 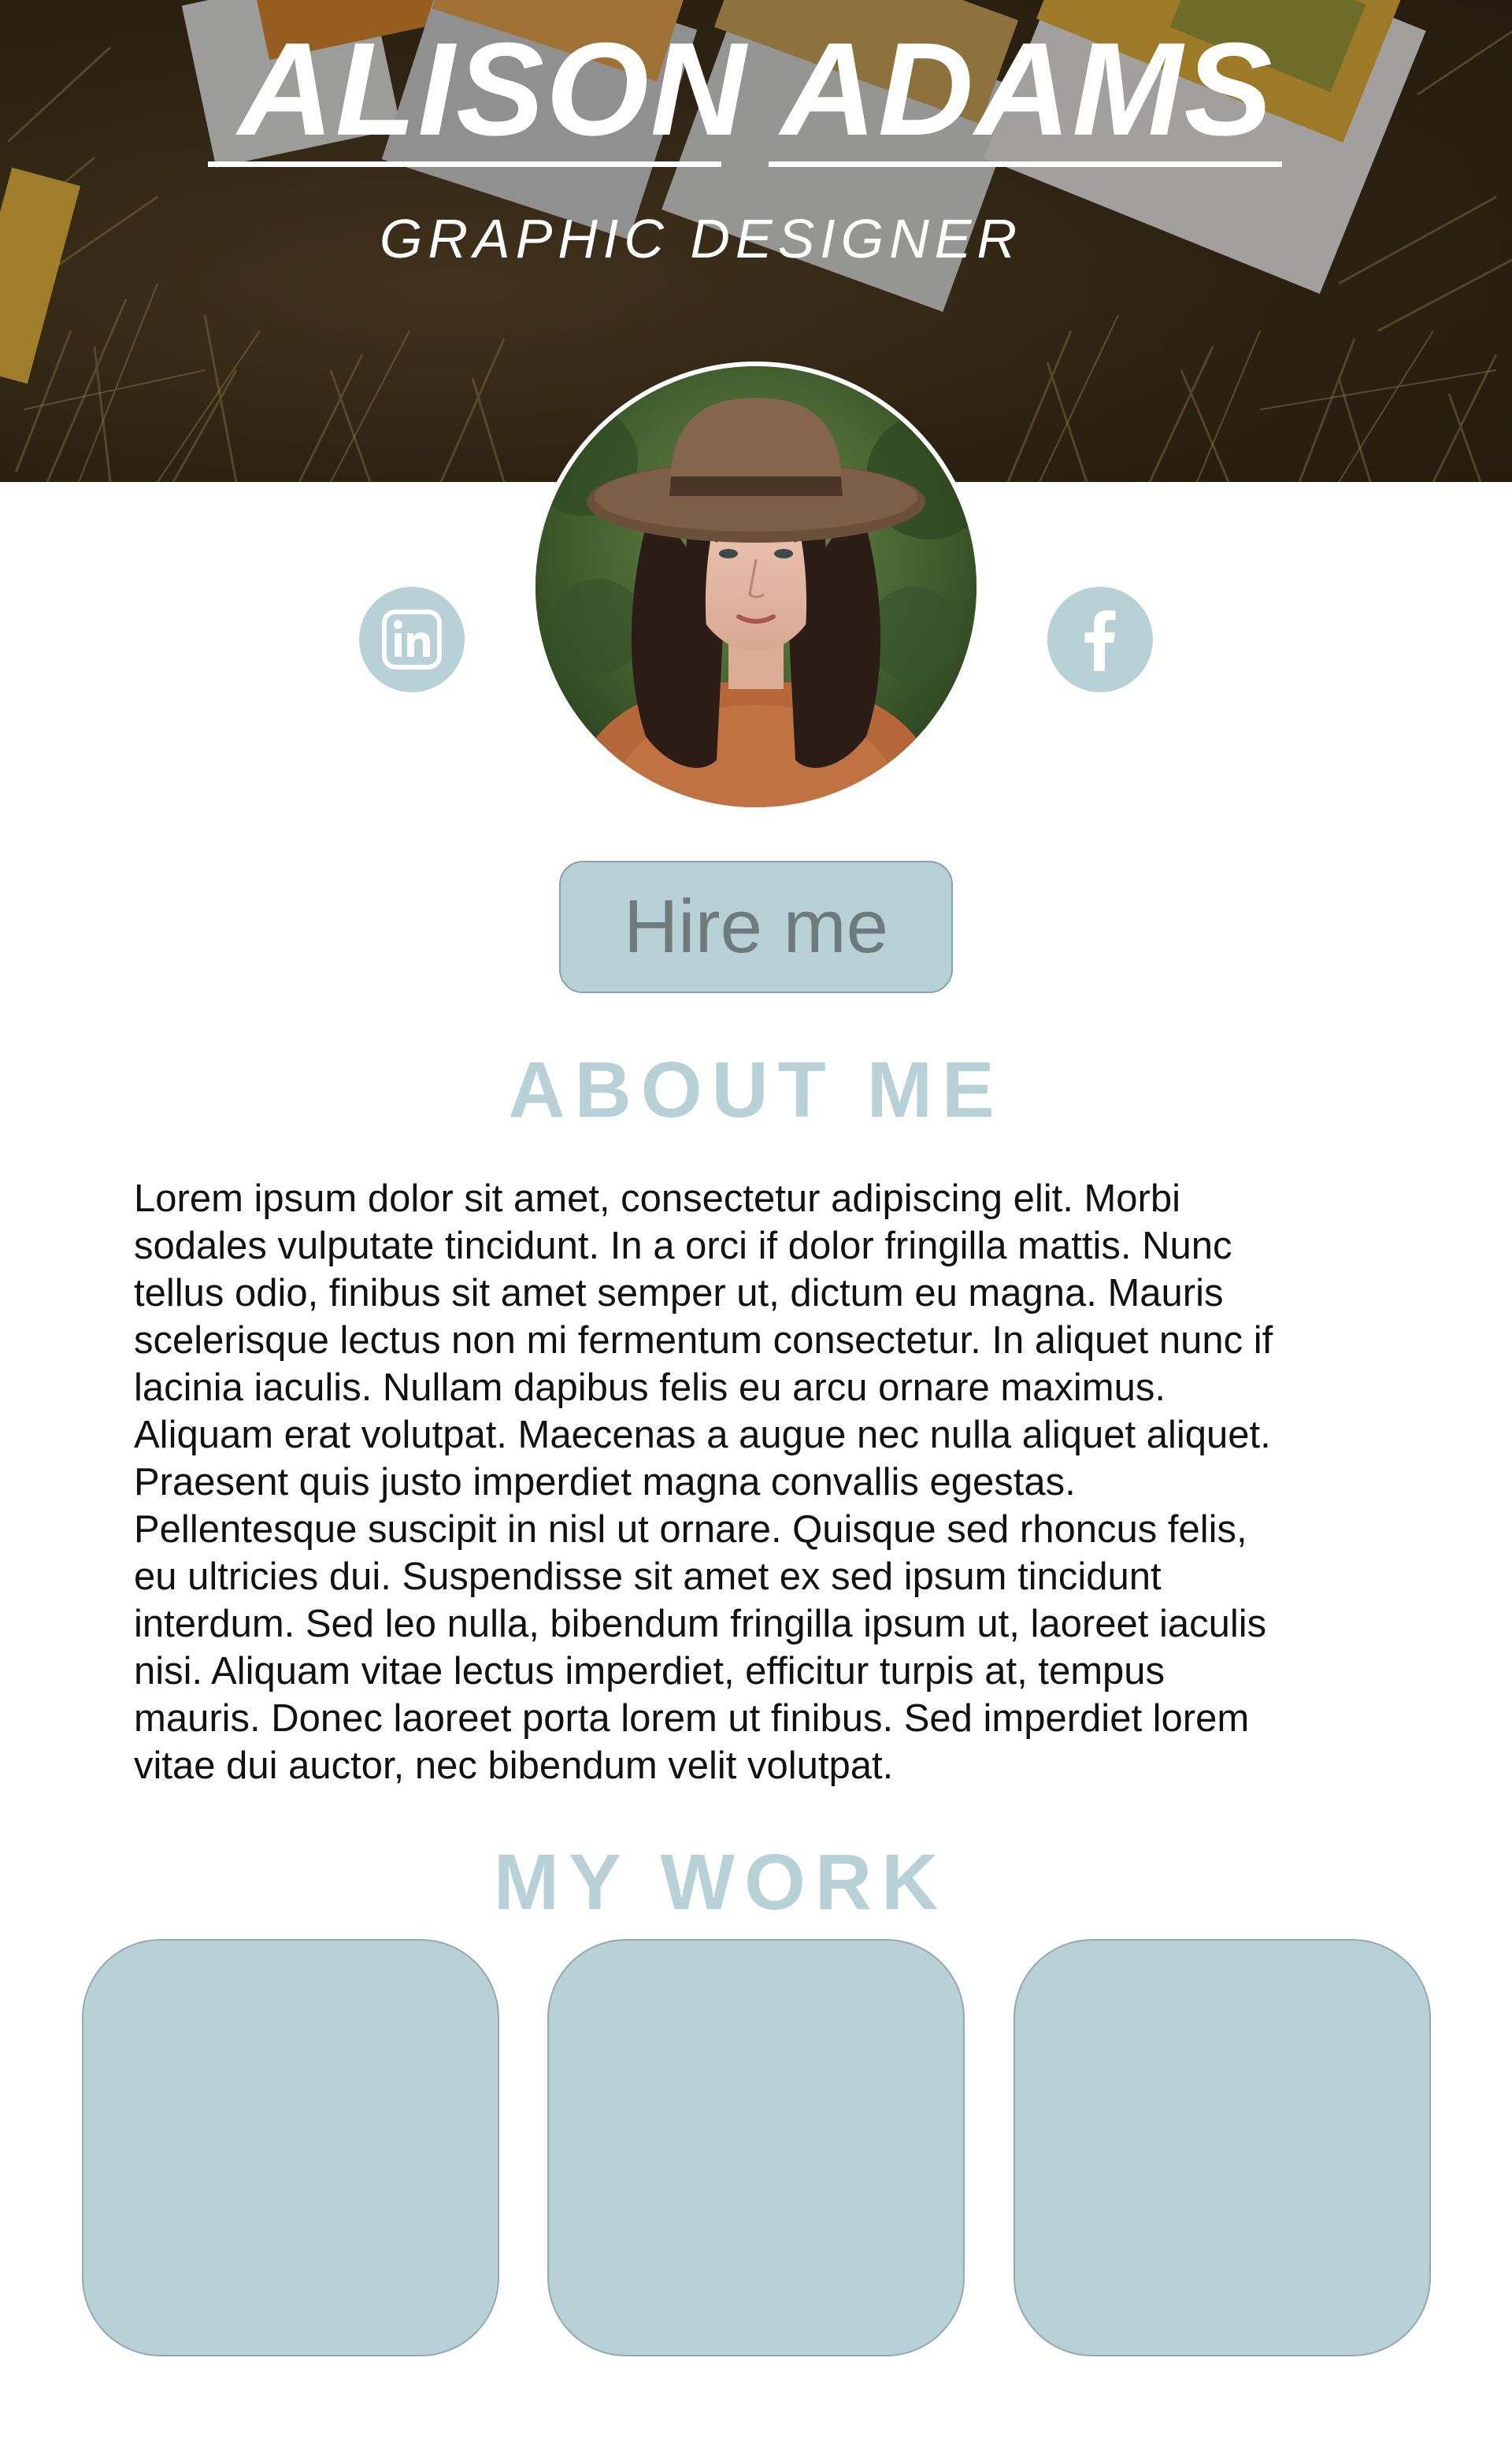 What do you see at coordinates (720, 1882) in the screenshot?
I see `work-heading: MY WORK` at bounding box center [720, 1882].